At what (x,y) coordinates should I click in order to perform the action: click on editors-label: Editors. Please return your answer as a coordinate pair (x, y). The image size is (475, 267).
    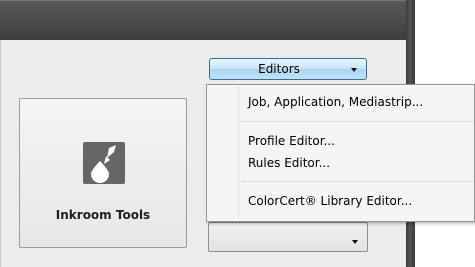
    Looking at the image, I should click on (279, 69).